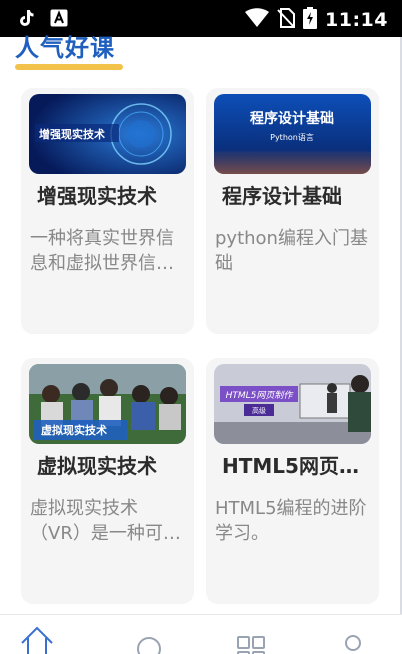 This screenshot has width=402, height=654. Describe the element at coordinates (257, 20) in the screenshot. I see `wifi-icon` at that location.